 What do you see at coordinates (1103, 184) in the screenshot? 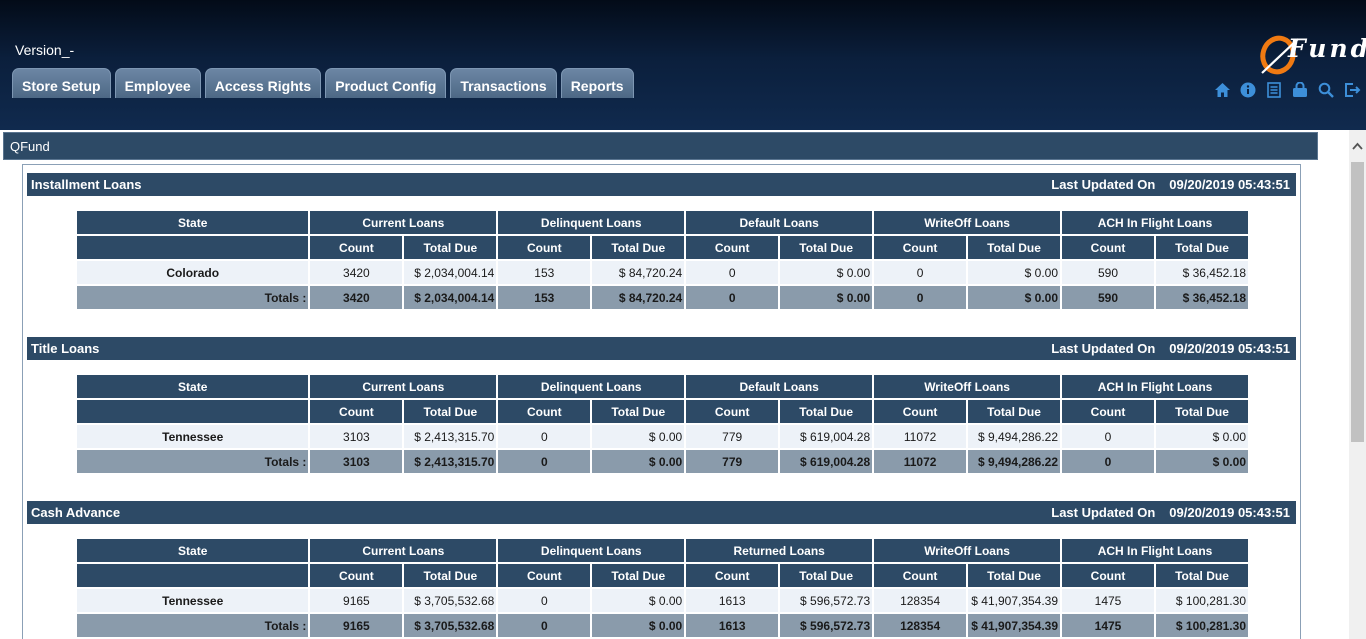
I see `last-updated-label: Last Updated On` at bounding box center [1103, 184].